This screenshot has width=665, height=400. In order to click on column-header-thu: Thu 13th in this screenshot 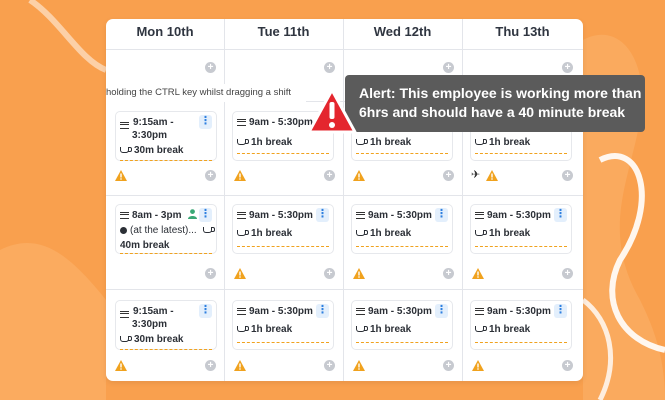, I will do `click(522, 31)`.